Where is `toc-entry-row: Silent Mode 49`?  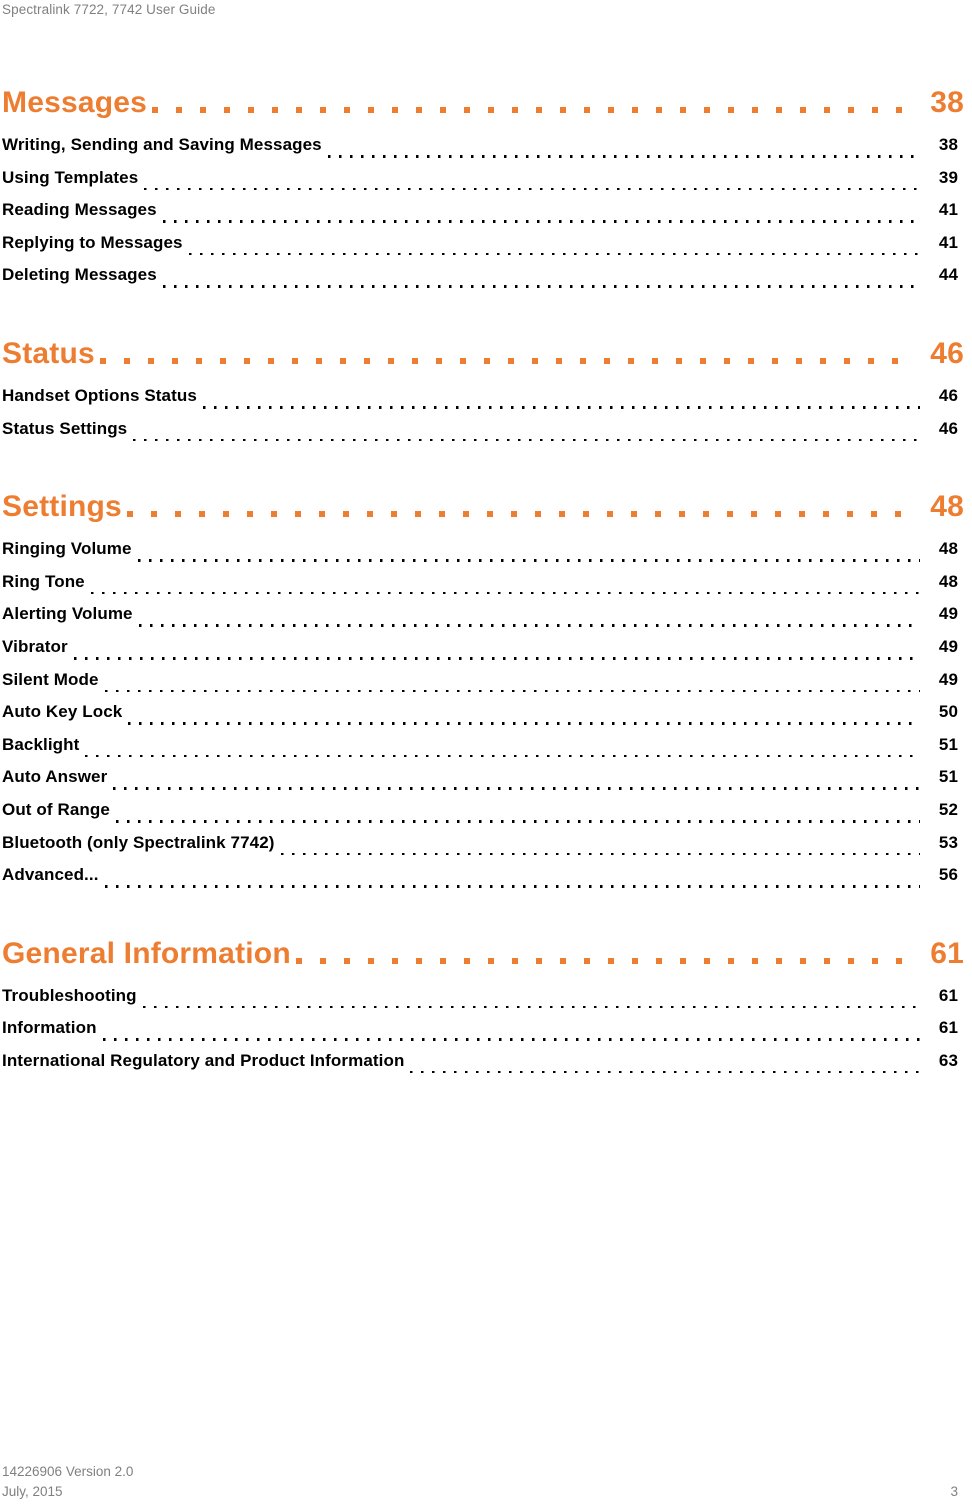 toc-entry-row: Silent Mode 49 is located at coordinates (483, 680).